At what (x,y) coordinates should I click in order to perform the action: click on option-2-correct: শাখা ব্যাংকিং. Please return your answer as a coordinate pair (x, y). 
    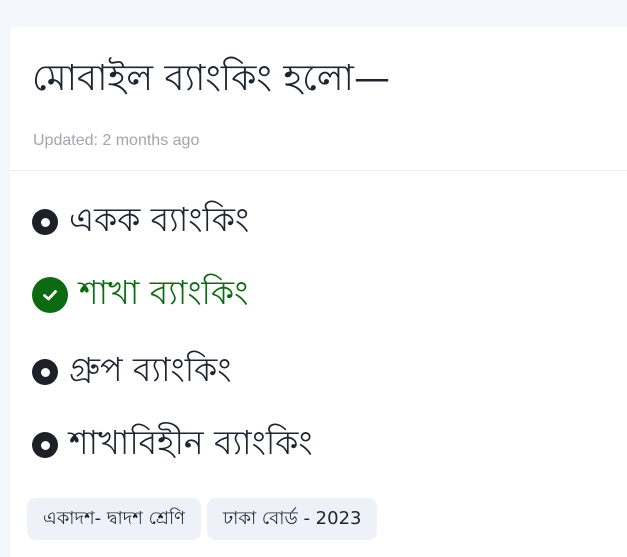
    Looking at the image, I should click on (140, 295).